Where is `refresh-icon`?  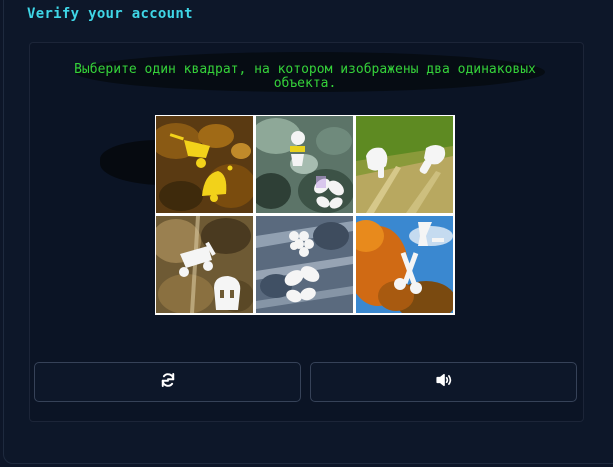
refresh-icon is located at coordinates (168, 382).